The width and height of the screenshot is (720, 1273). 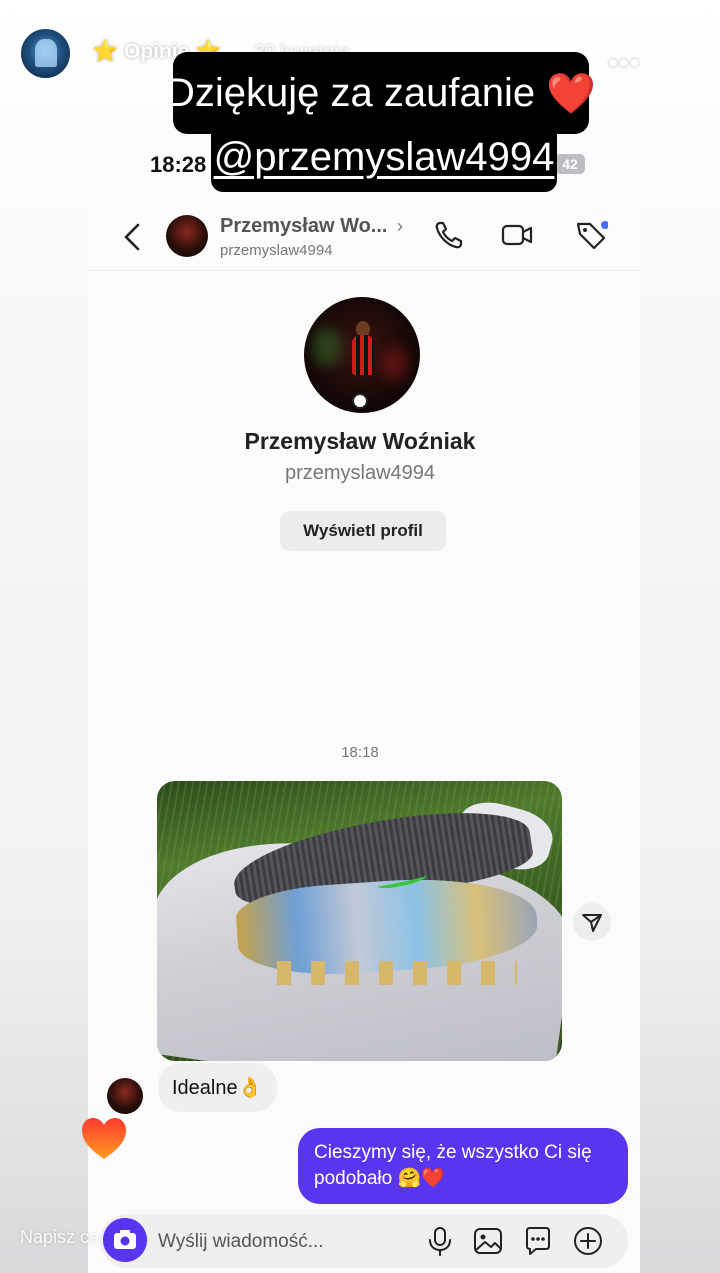 What do you see at coordinates (624, 63) in the screenshot?
I see `more-options-icon: •••` at bounding box center [624, 63].